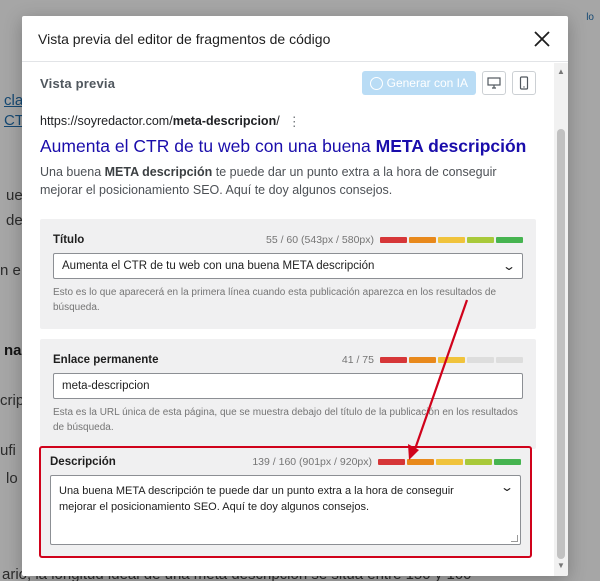 This screenshot has width=600, height=581. Describe the element at coordinates (69, 240) in the screenshot. I see `title-field-label: Título` at that location.